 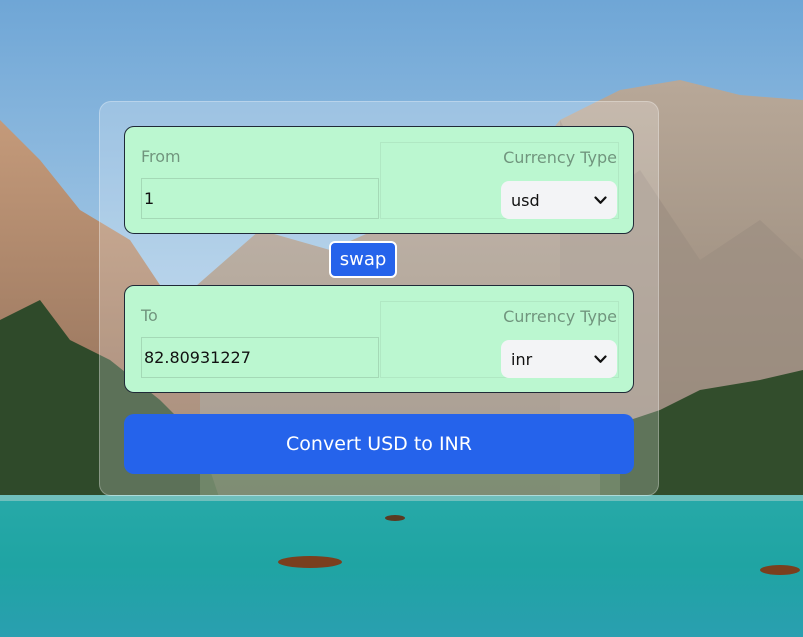 What do you see at coordinates (379, 444) in the screenshot?
I see `convert-button: Convert USD to INR` at bounding box center [379, 444].